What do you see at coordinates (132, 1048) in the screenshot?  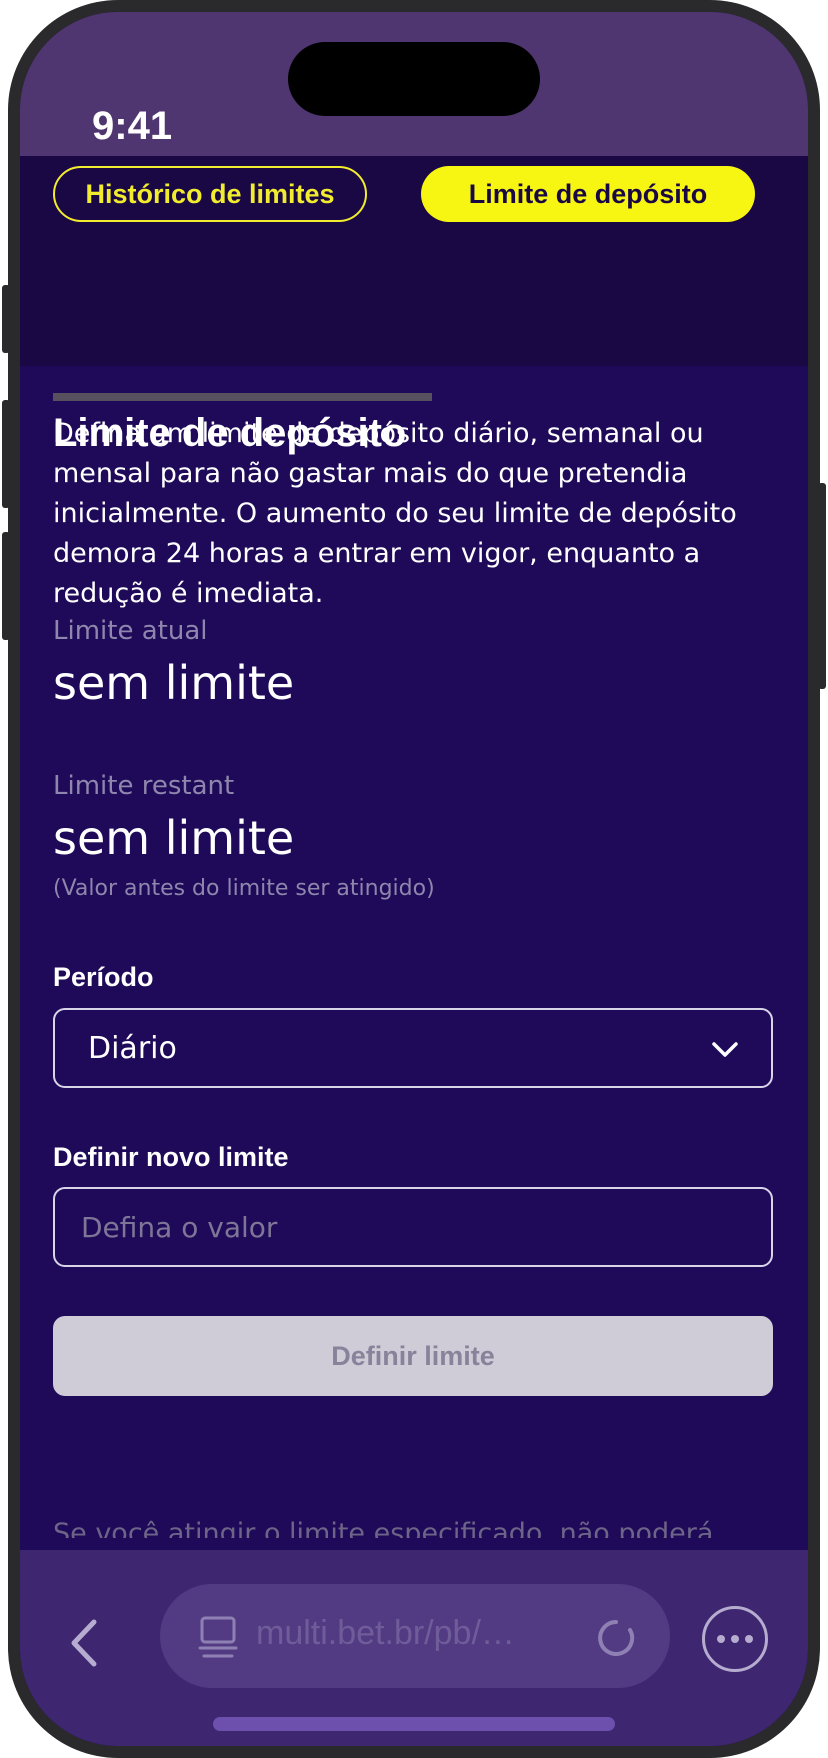 I see `period-selected-value: Diário` at bounding box center [132, 1048].